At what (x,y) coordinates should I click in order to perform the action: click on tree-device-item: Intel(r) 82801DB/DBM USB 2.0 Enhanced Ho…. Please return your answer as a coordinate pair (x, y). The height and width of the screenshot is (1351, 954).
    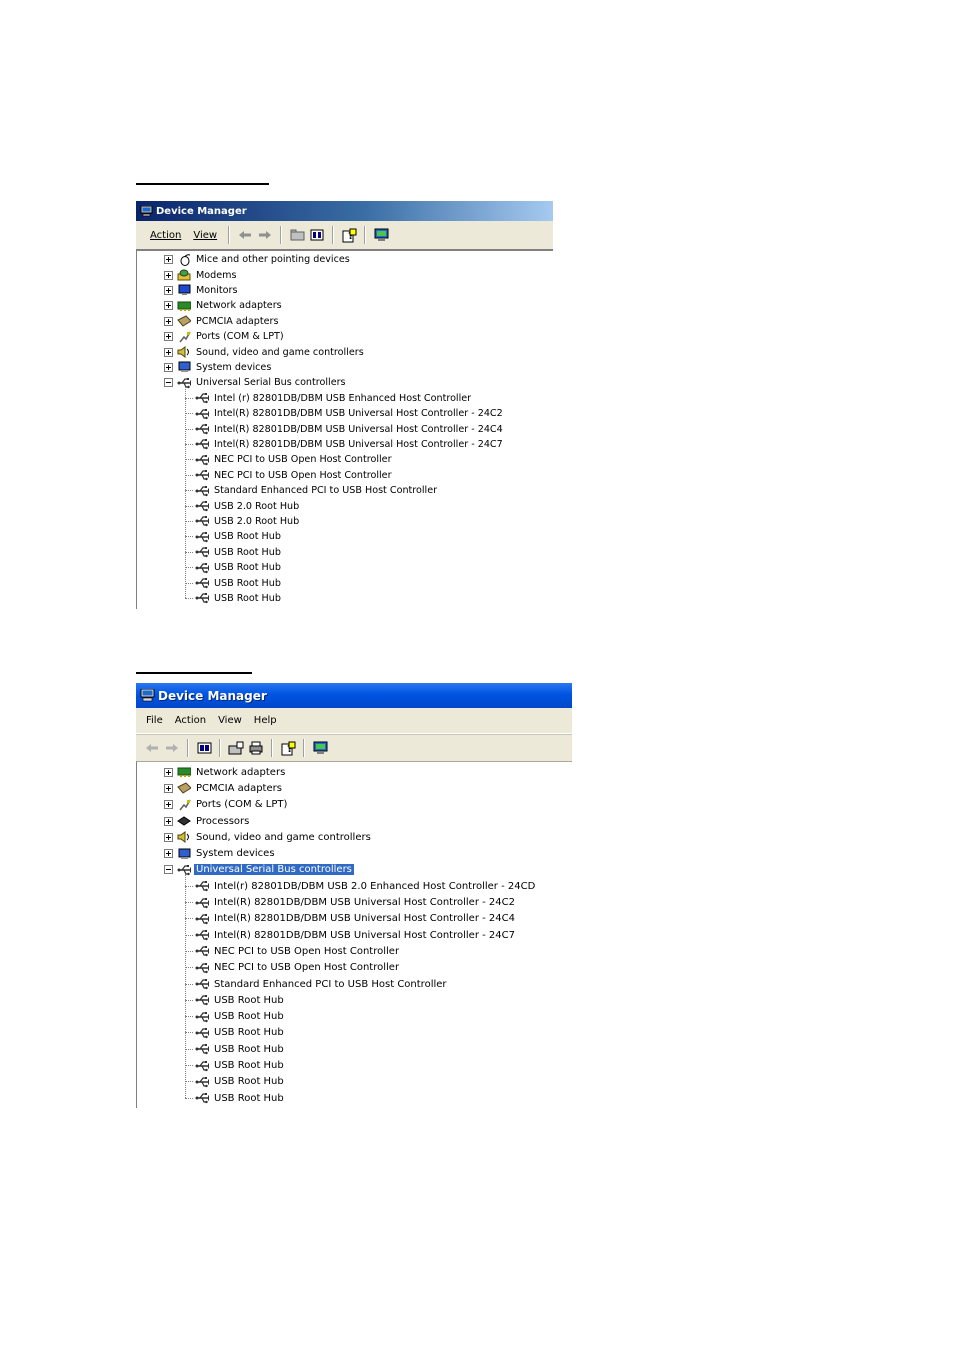
    Looking at the image, I should click on (361, 886).